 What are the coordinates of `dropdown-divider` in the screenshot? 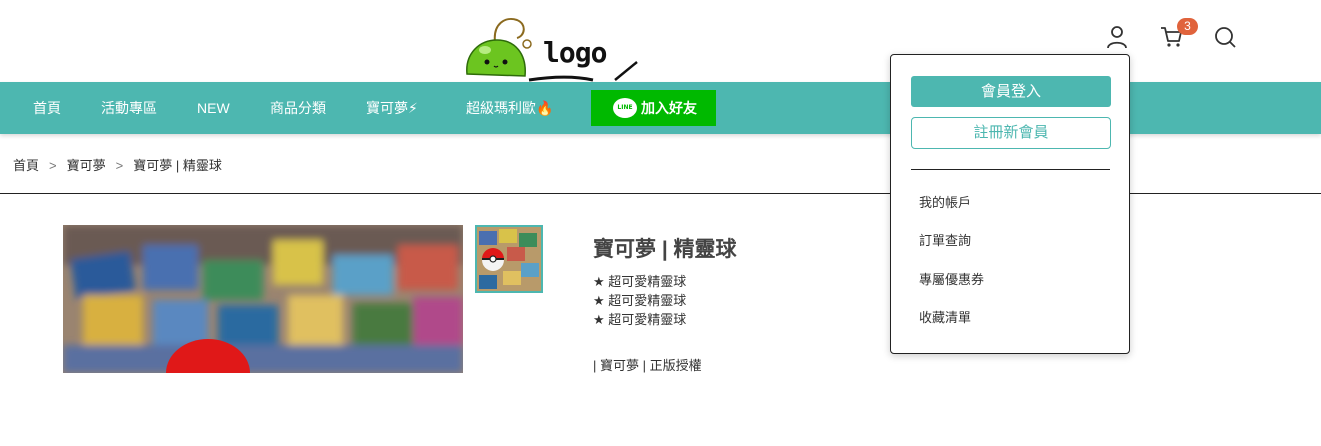 It's located at (1010, 169).